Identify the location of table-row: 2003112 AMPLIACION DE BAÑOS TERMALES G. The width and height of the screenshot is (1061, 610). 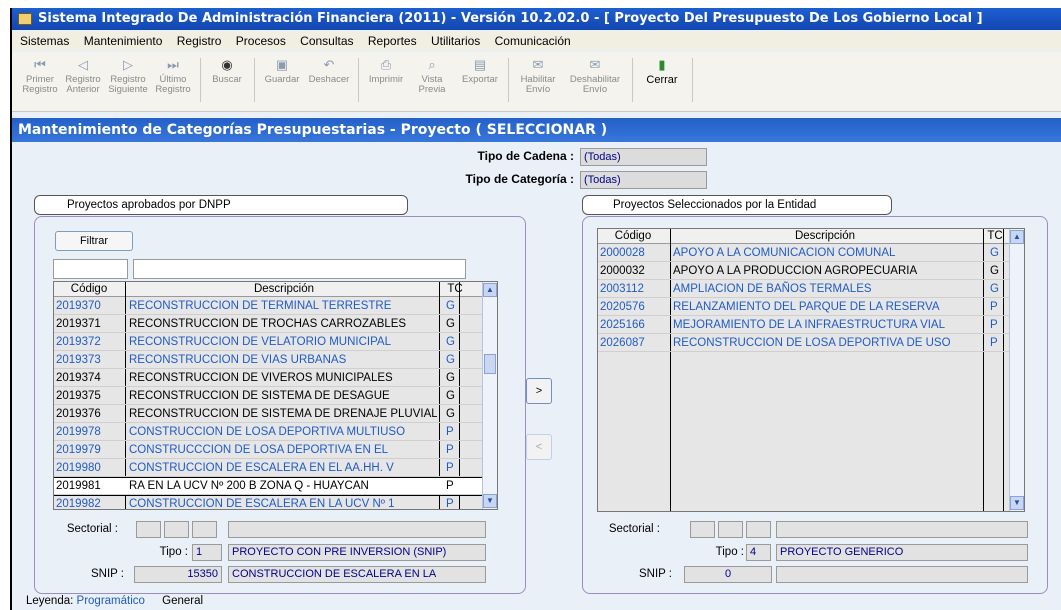
(803, 289).